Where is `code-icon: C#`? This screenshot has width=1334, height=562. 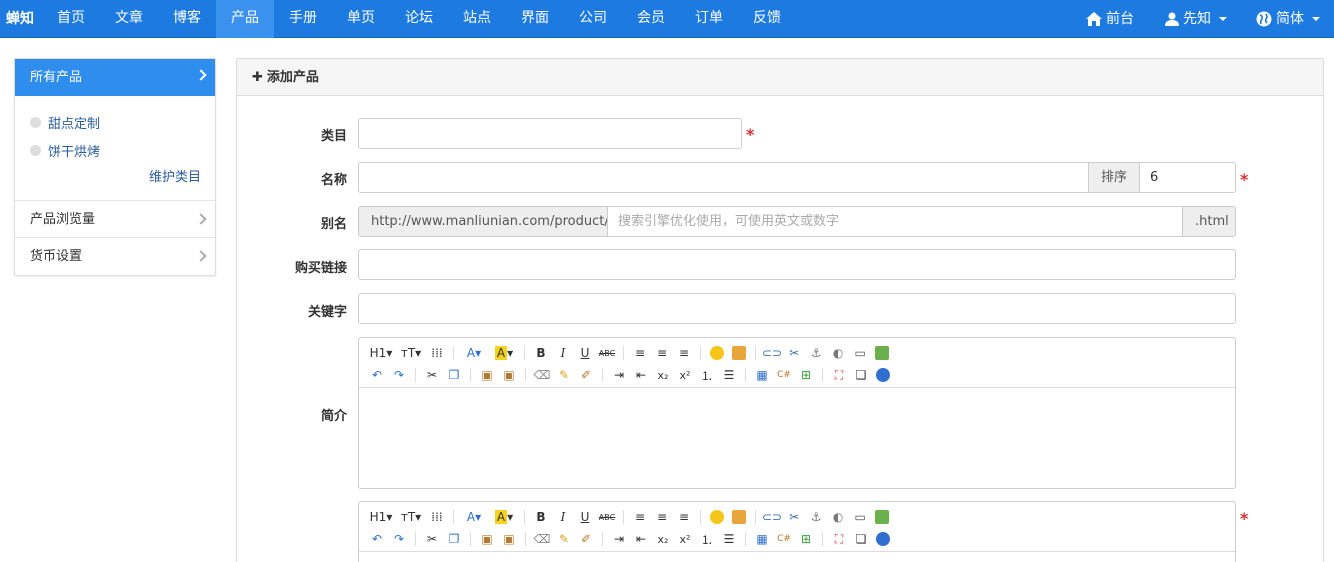 code-icon: C# is located at coordinates (784, 375).